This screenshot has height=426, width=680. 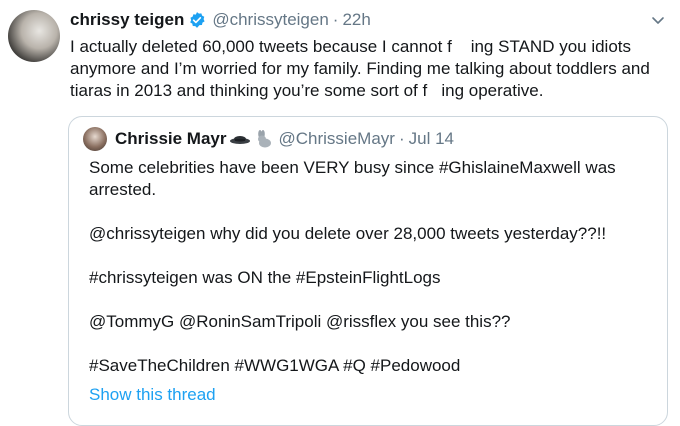 I want to click on author-name: chrissy teigen, so click(x=127, y=20).